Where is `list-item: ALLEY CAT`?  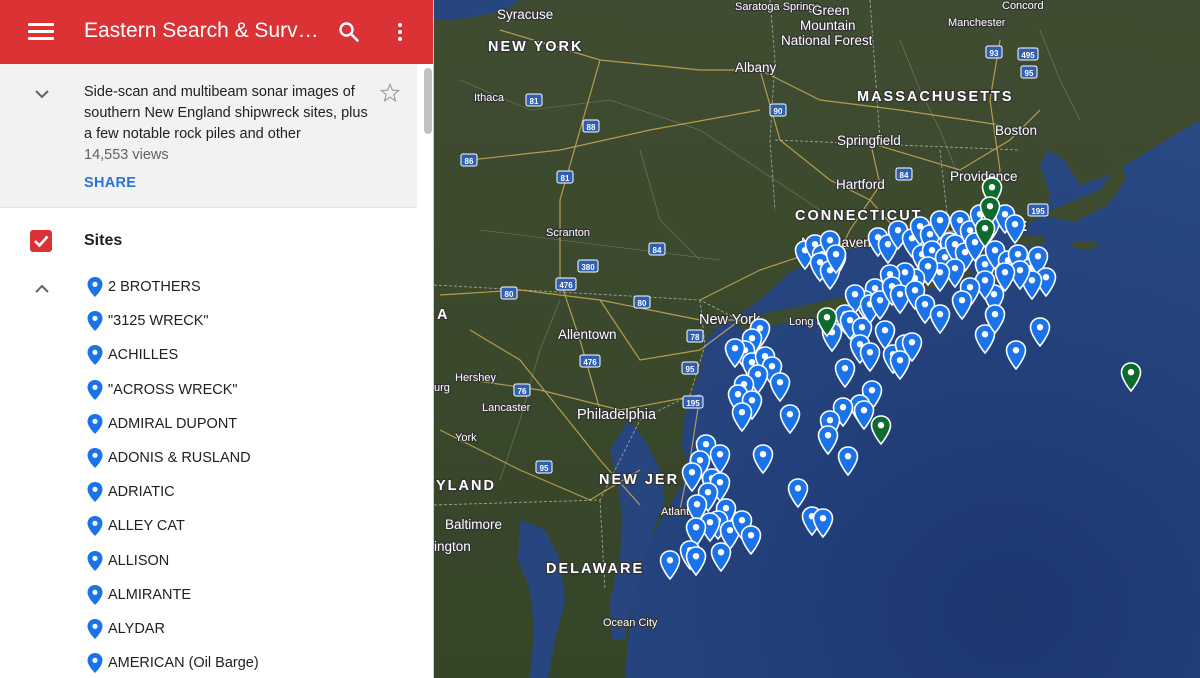 list-item: ALLEY CAT is located at coordinates (251, 526).